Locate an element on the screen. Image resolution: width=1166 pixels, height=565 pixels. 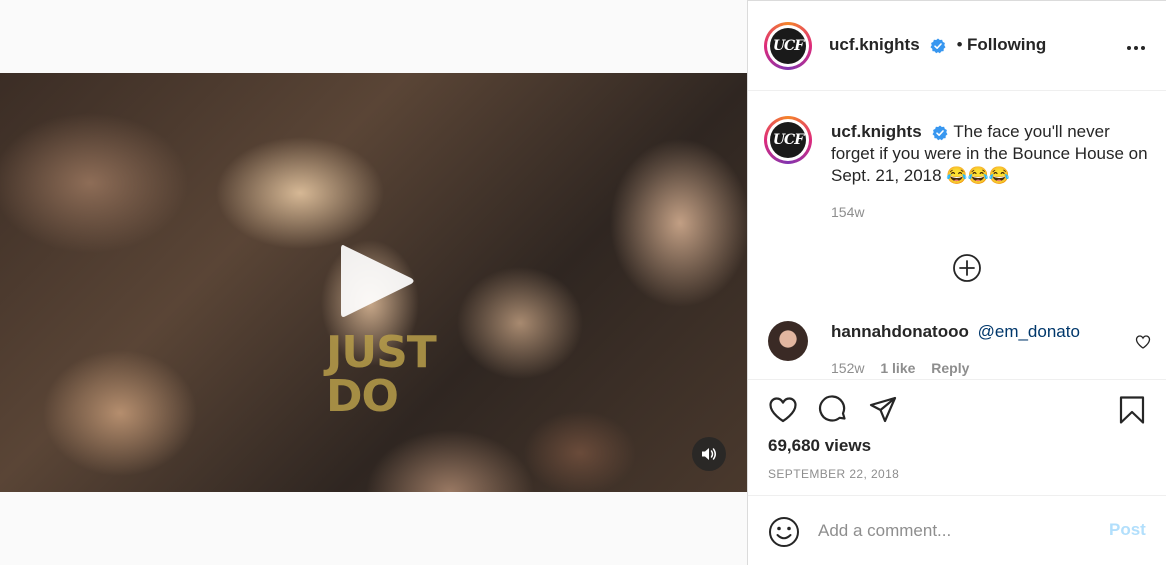
commenter-avatar is located at coordinates (788, 341).